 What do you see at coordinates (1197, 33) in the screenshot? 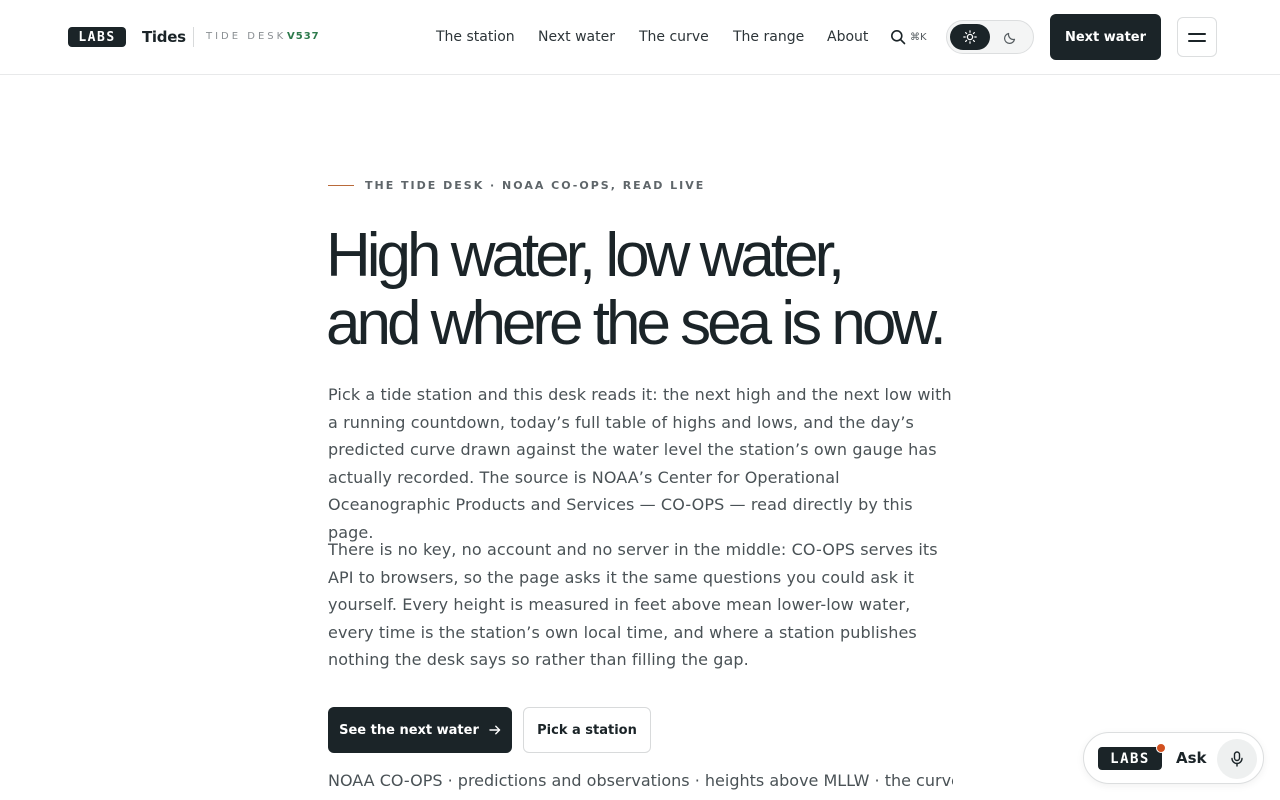
I see `hamburger-icon` at bounding box center [1197, 33].